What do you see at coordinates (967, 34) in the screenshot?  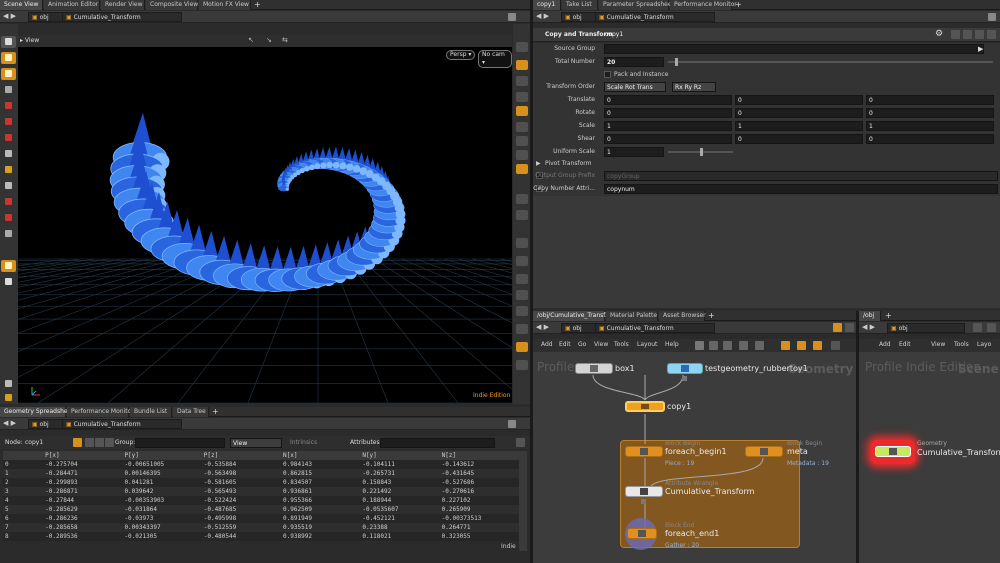 I see `param-lock-icon` at bounding box center [967, 34].